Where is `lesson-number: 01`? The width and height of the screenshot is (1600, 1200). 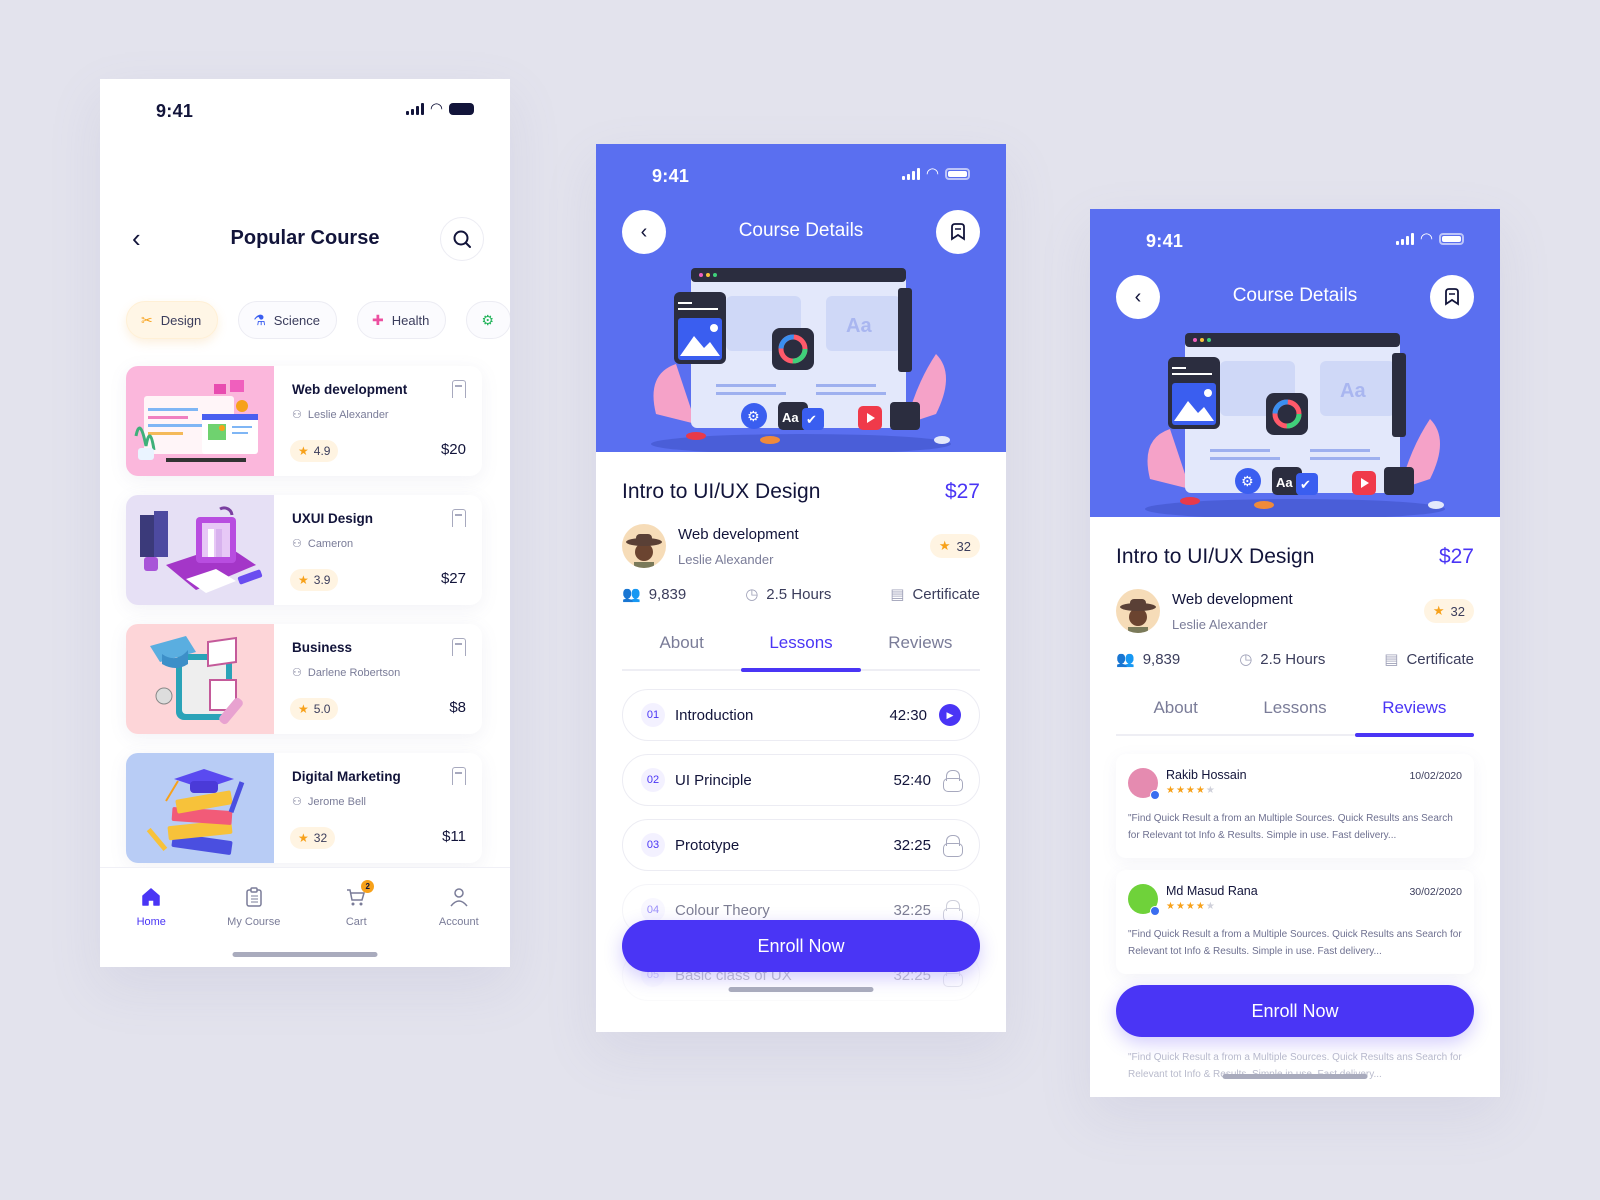 lesson-number: 01 is located at coordinates (653, 715).